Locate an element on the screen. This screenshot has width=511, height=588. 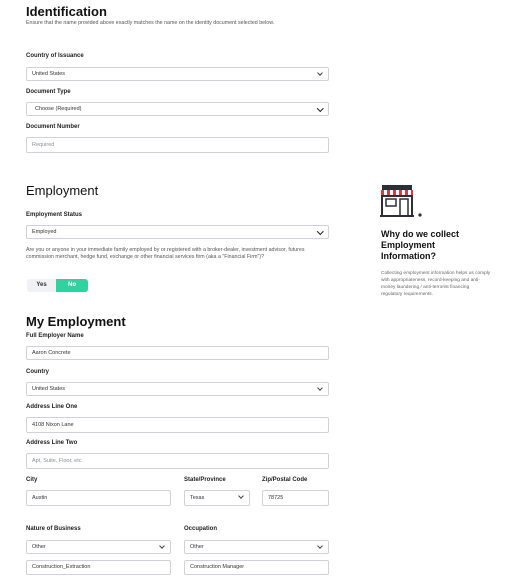
nature-of-business-value: Other is located at coordinates (39, 547).